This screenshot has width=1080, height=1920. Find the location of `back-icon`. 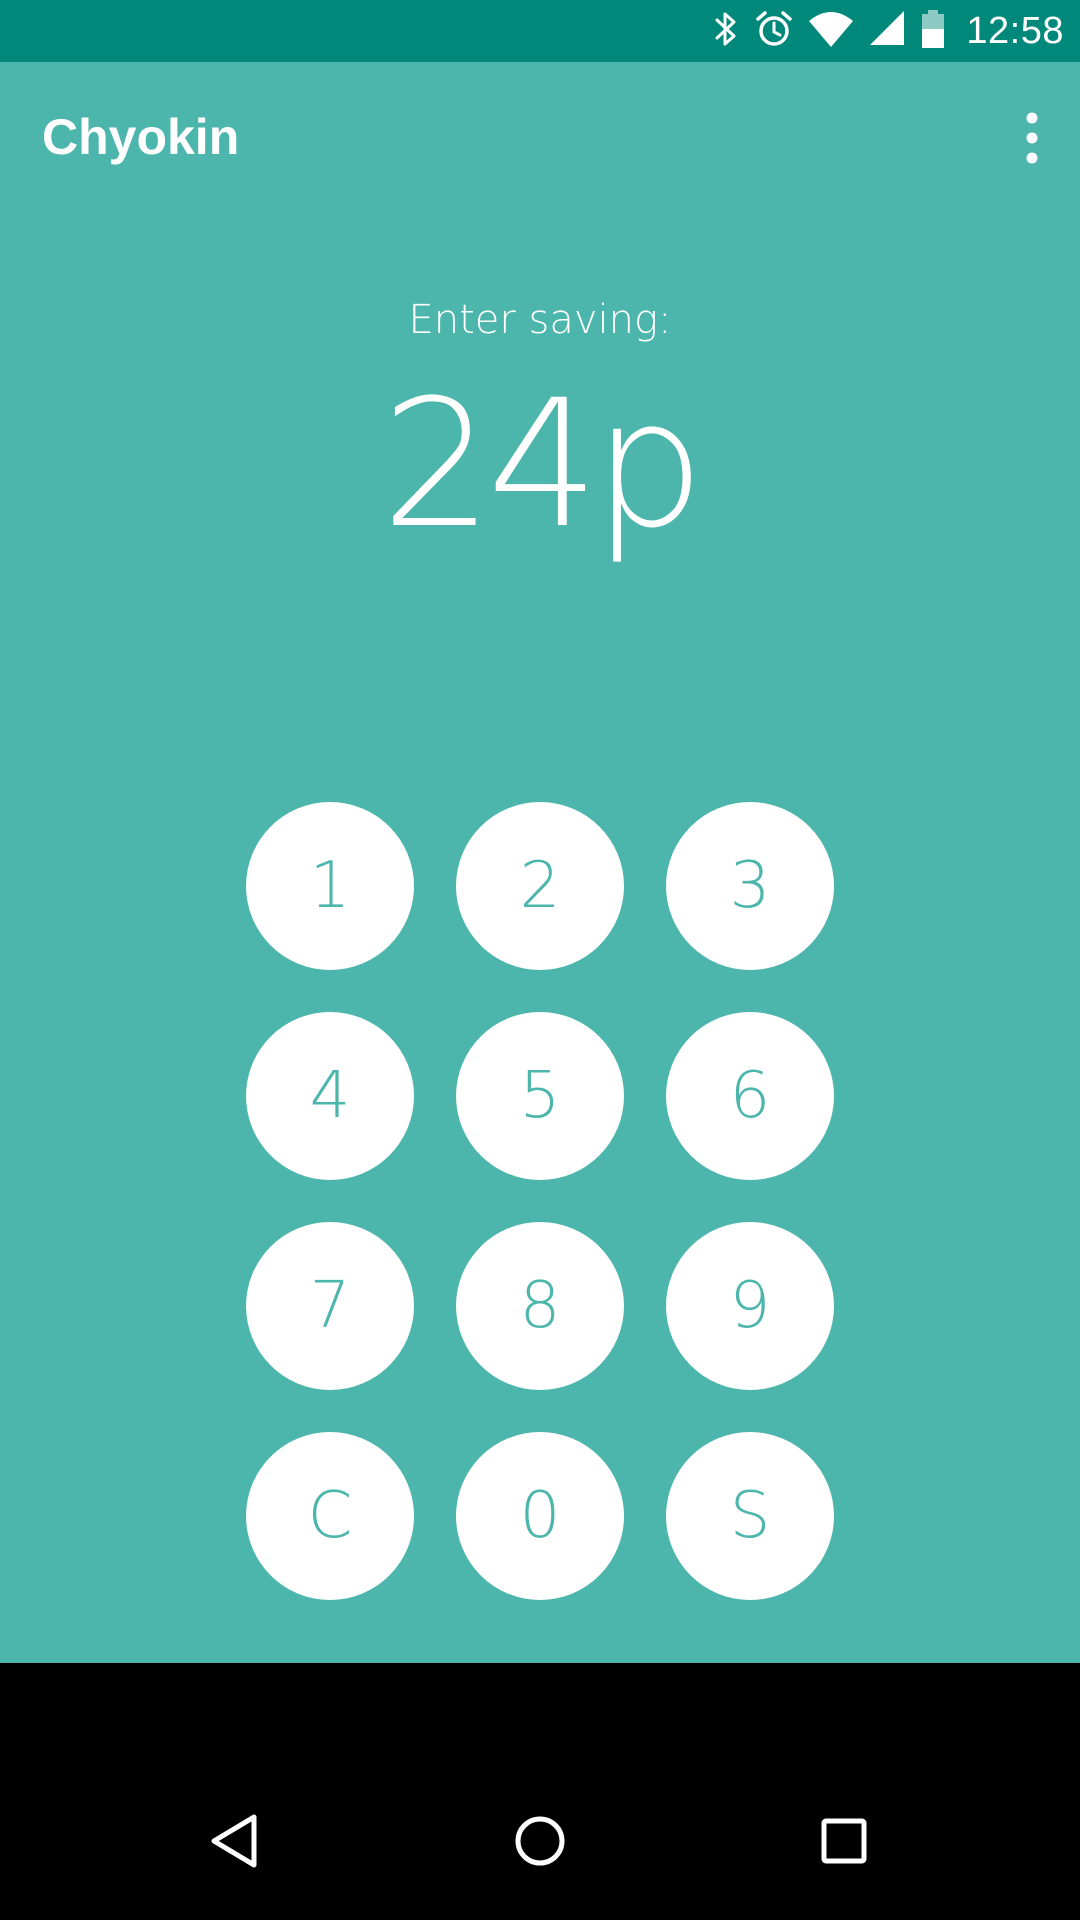

back-icon is located at coordinates (236, 1841).